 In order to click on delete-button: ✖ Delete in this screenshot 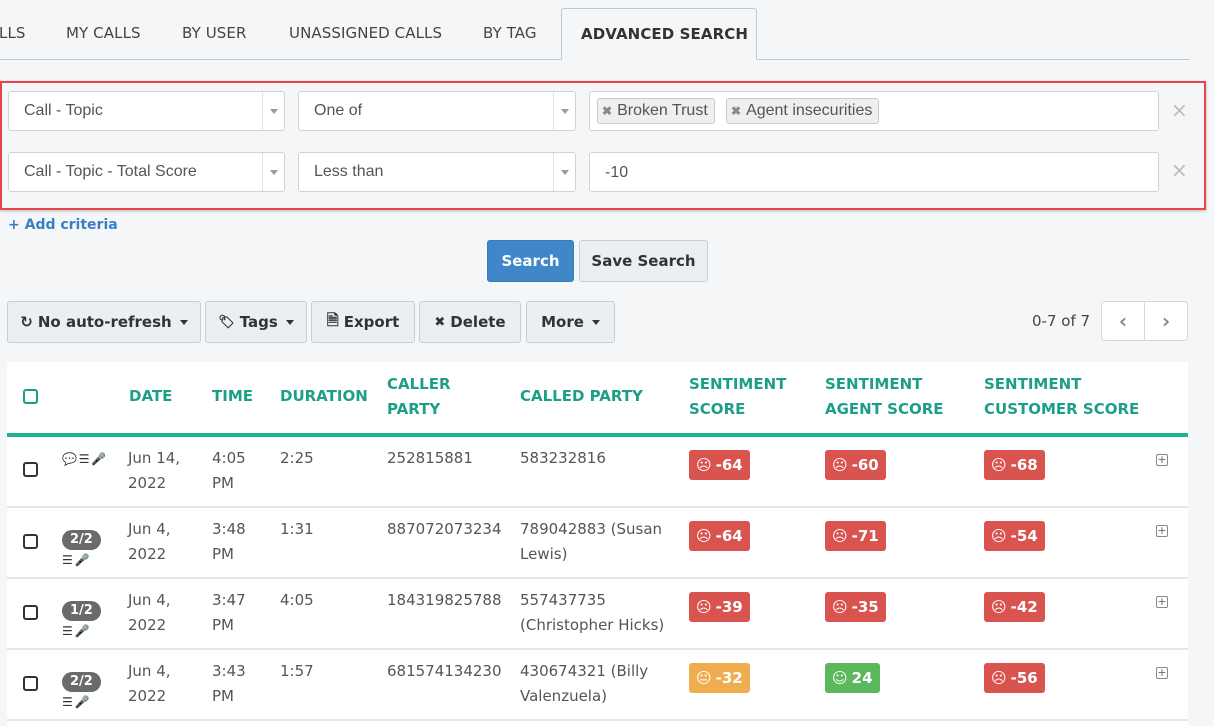, I will do `click(470, 322)`.